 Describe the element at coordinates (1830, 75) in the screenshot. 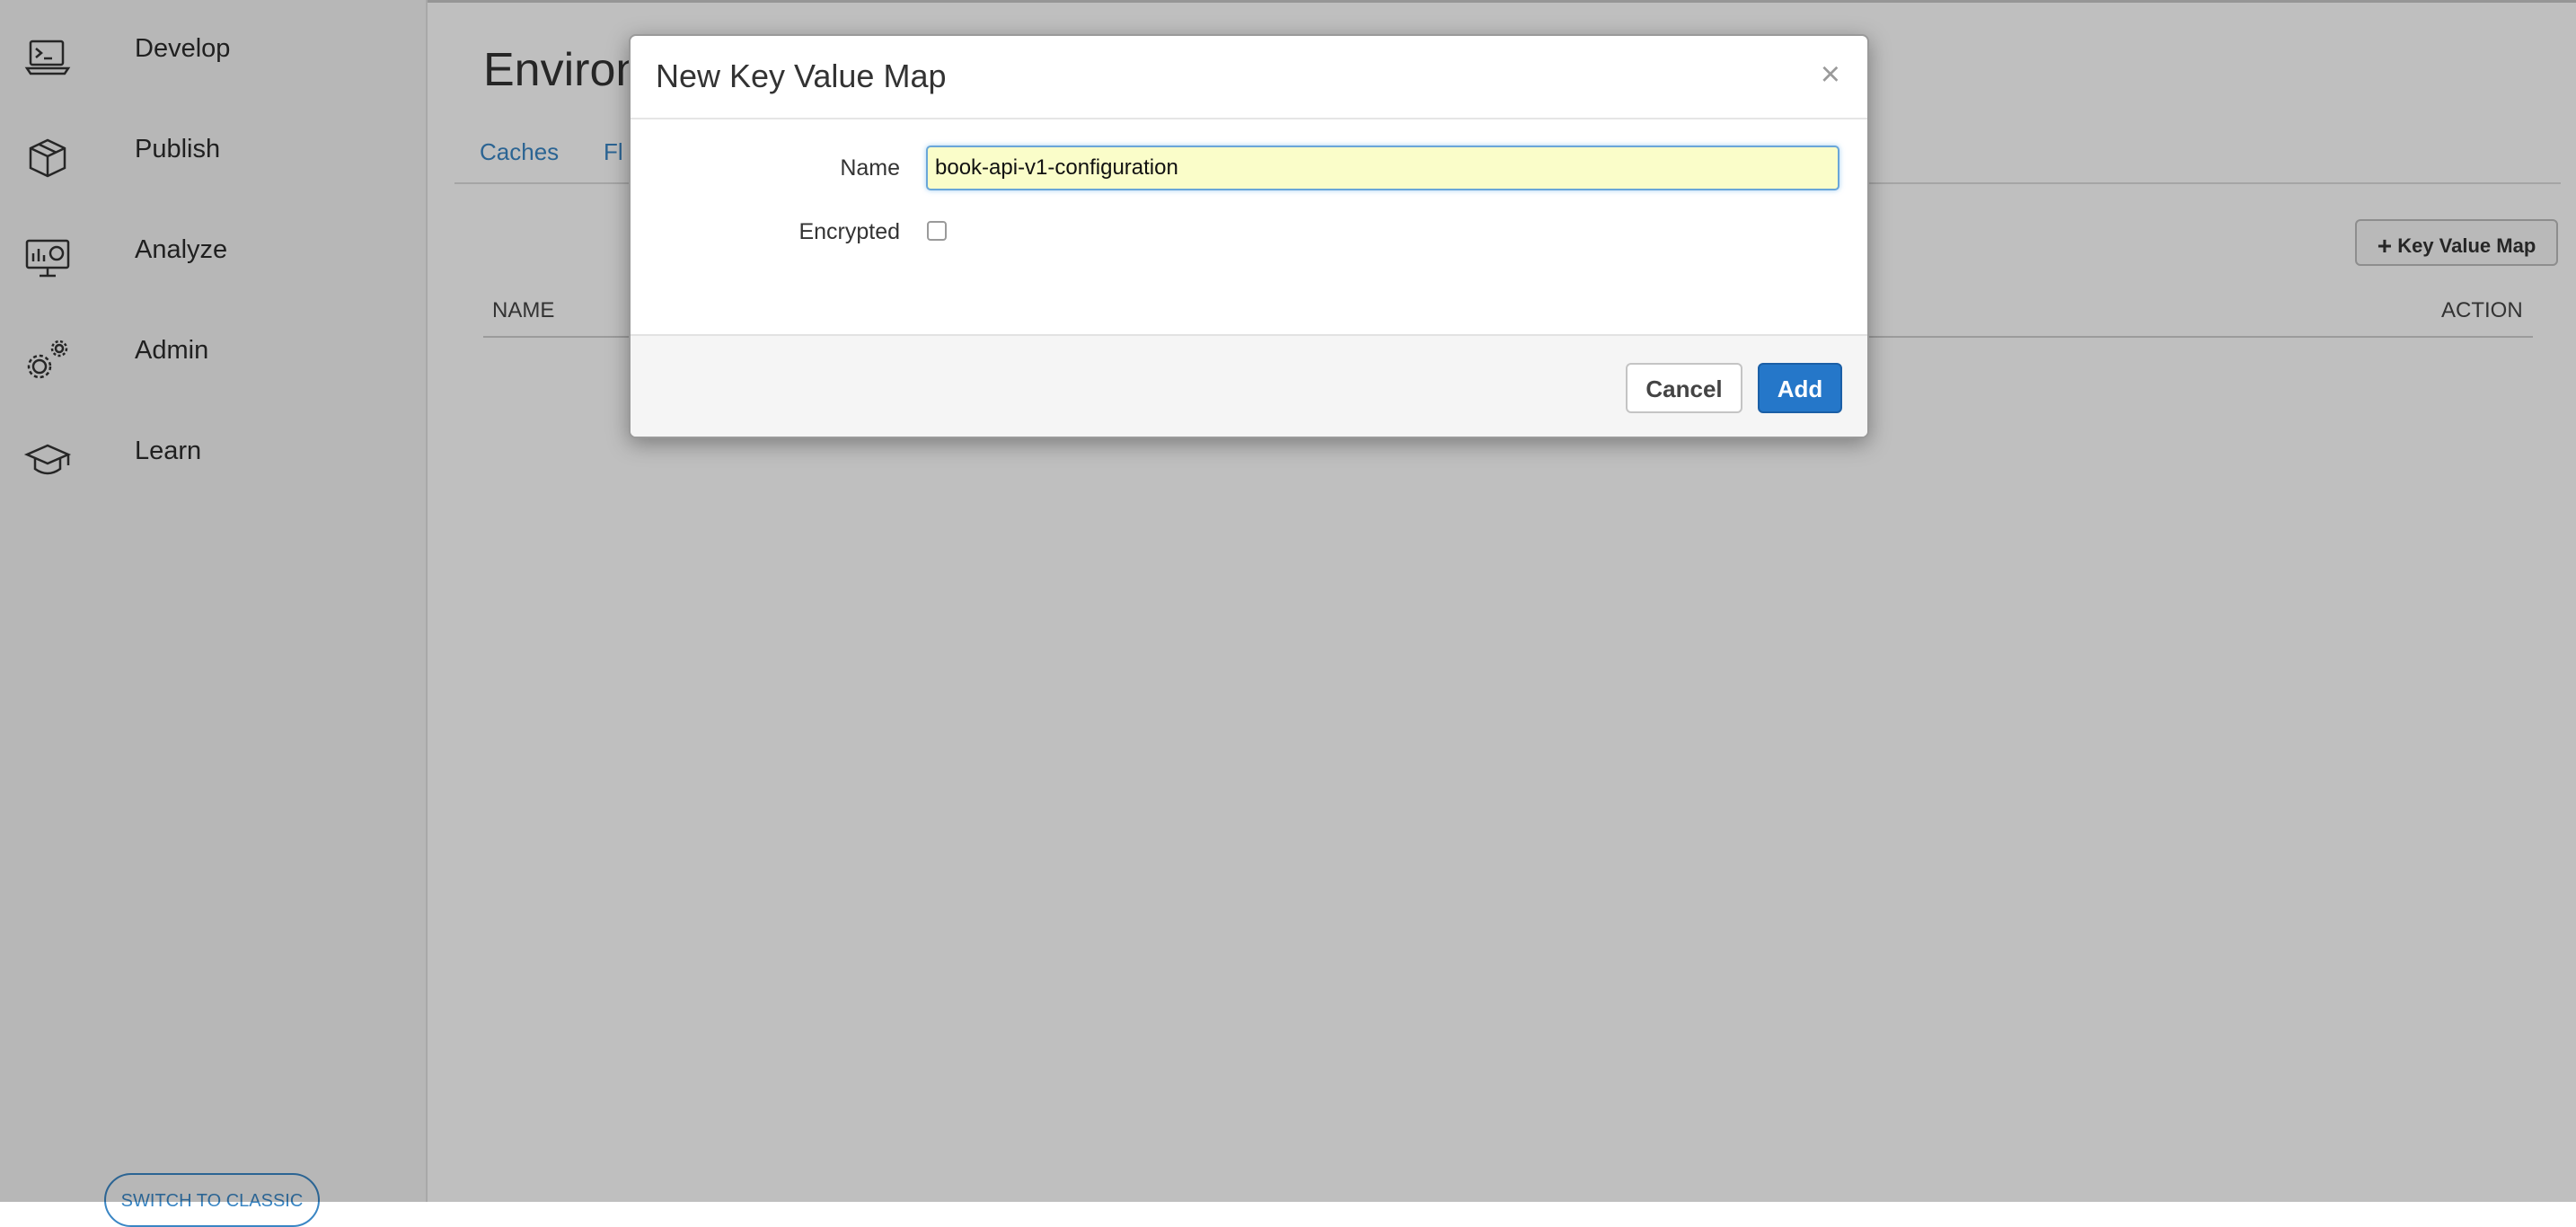

I see `close-icon: ×` at that location.